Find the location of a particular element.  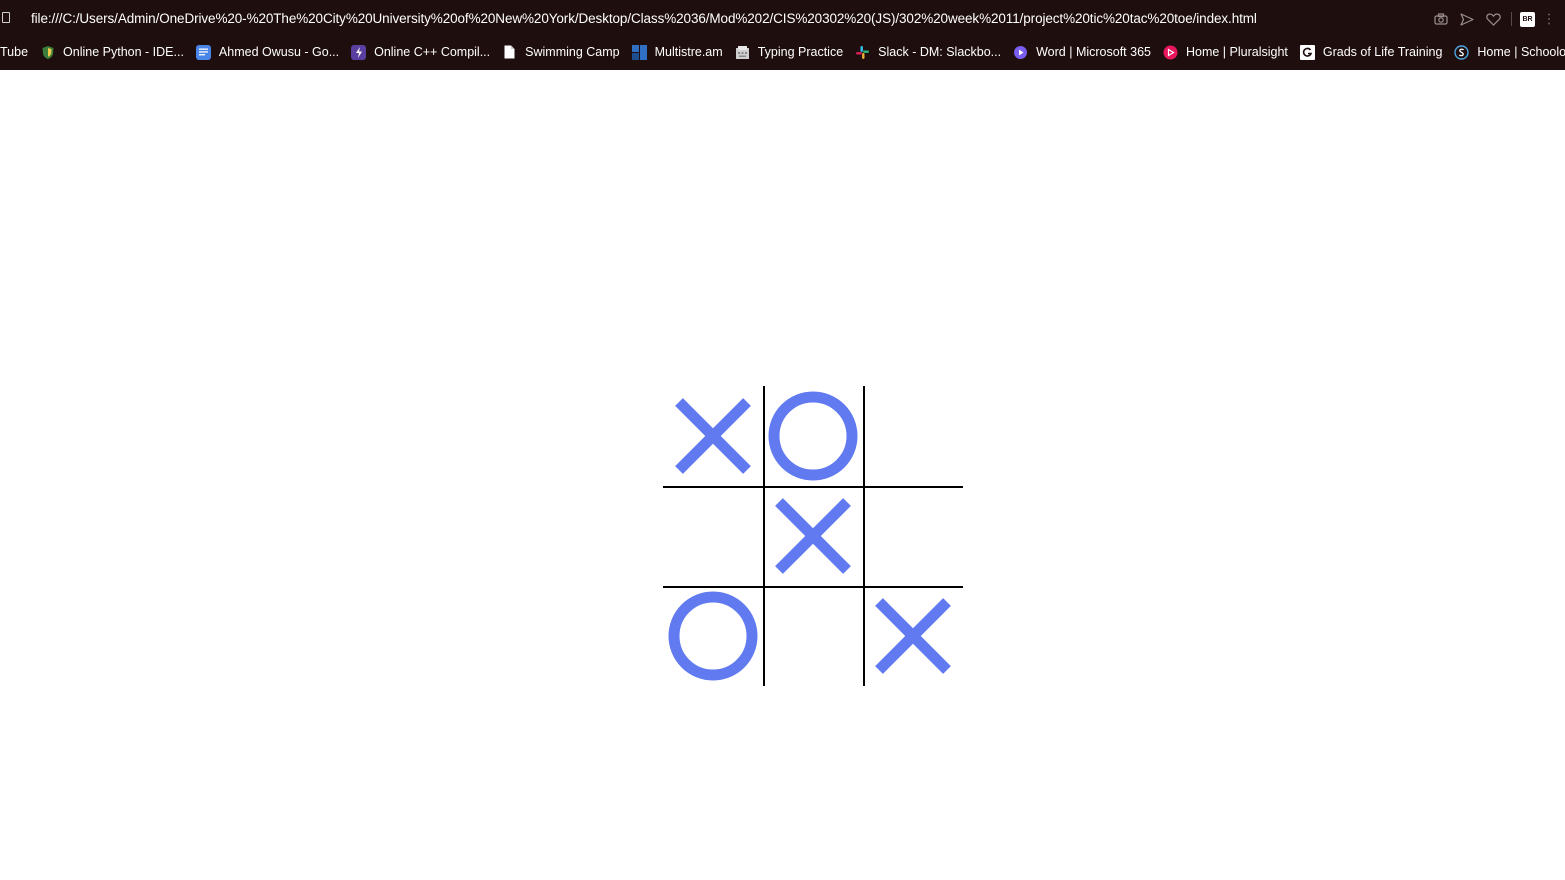

grads-of-life-icon is located at coordinates (1307, 52).